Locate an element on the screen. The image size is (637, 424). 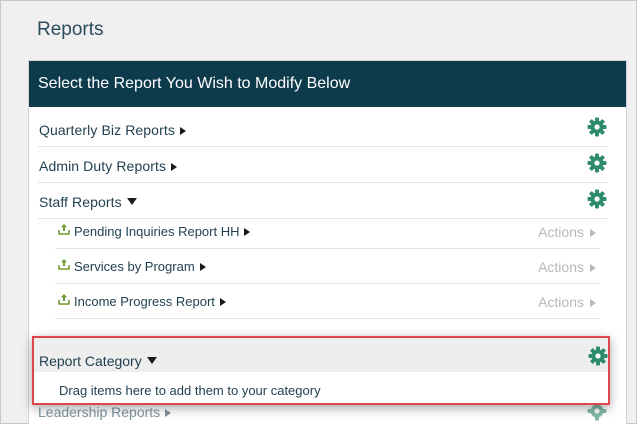
page-title: Reports is located at coordinates (70, 29).